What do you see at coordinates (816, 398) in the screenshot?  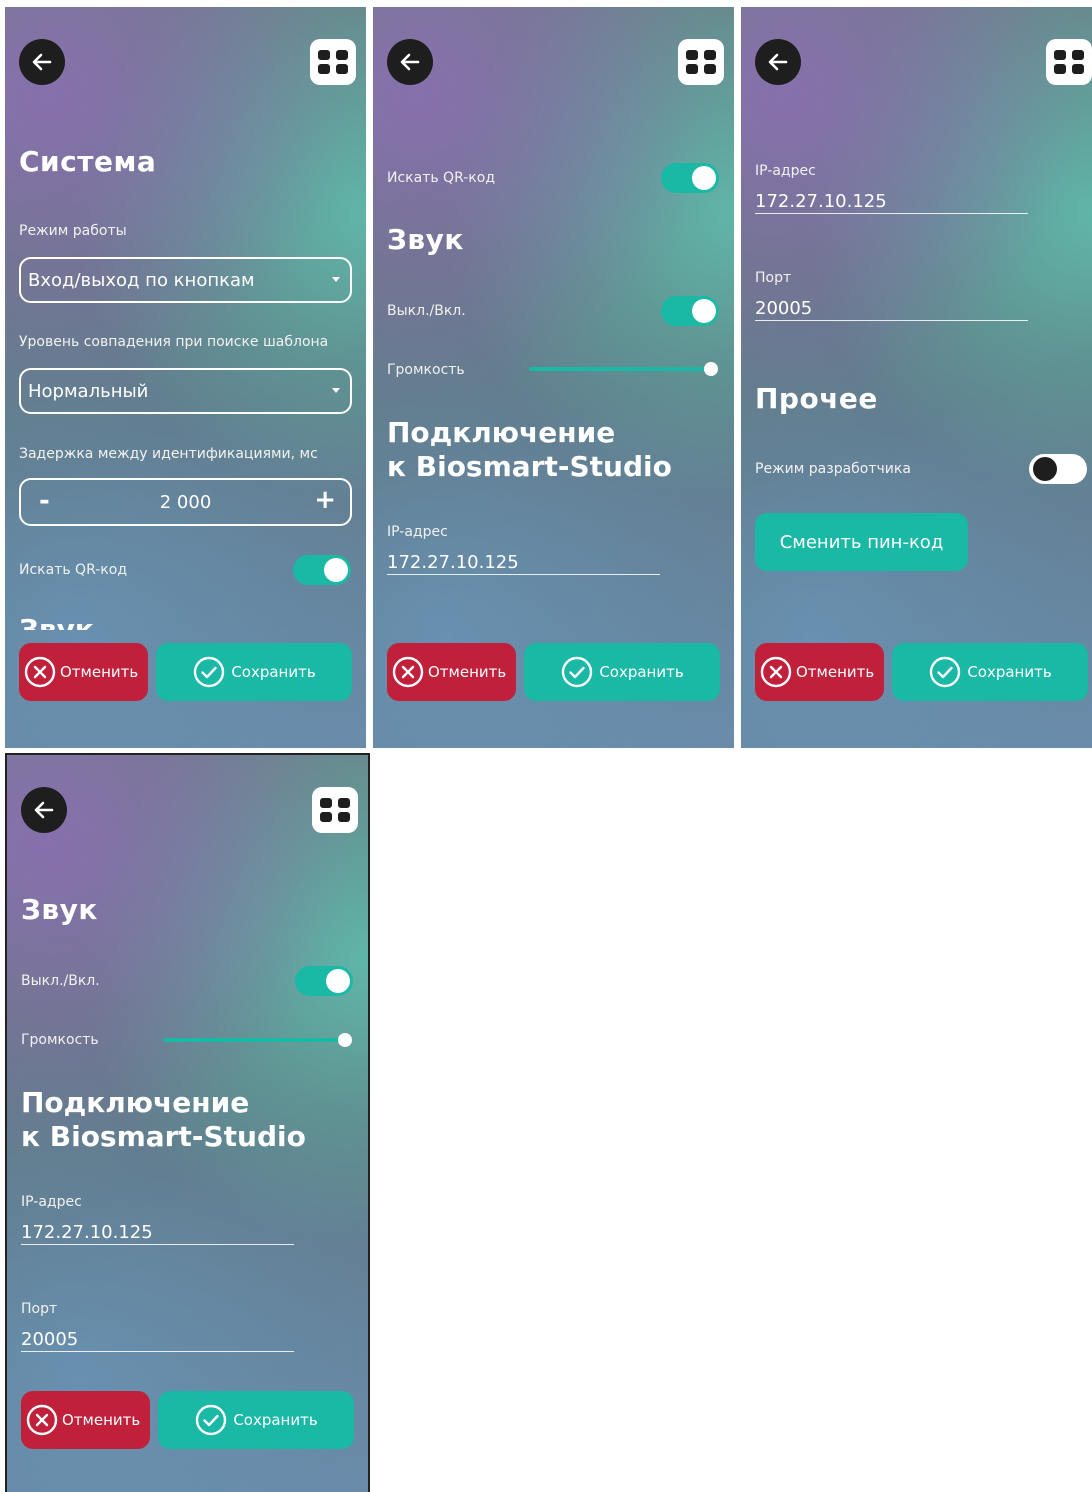 I see `section-title-other: Прочее` at bounding box center [816, 398].